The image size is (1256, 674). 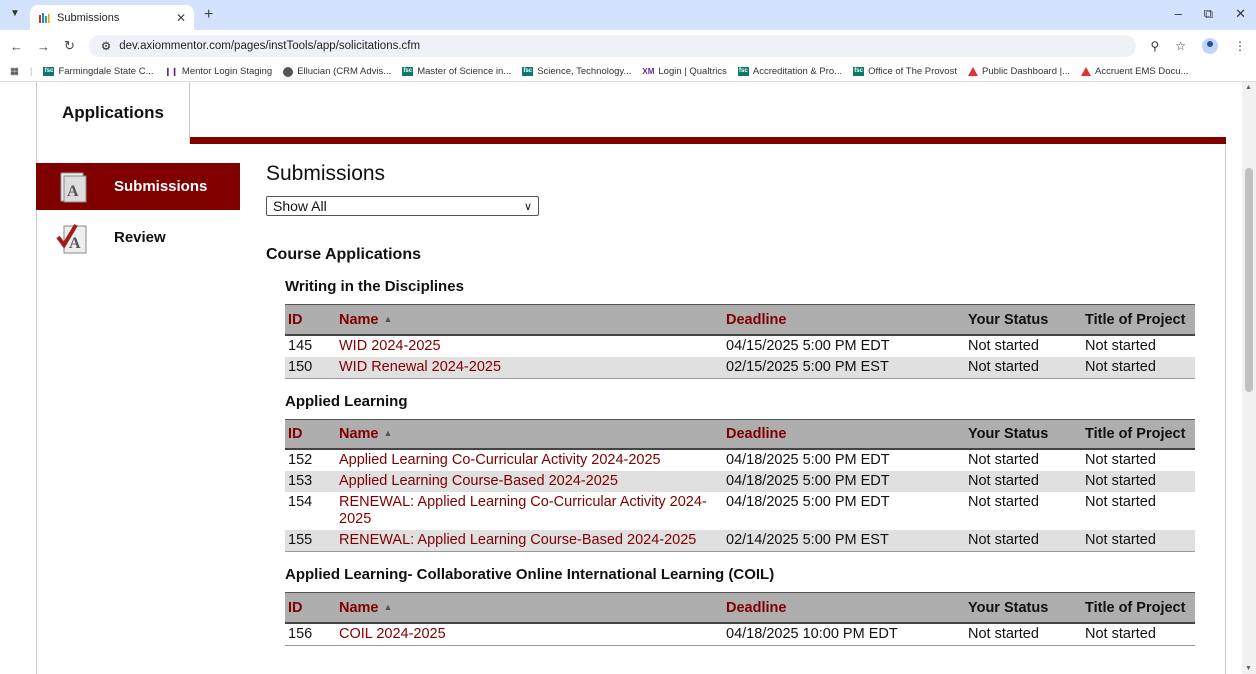 What do you see at coordinates (628, 15) in the screenshot?
I see `browser-tab-strip: ▼ Submissions ✕ + – ⧉ ✕` at bounding box center [628, 15].